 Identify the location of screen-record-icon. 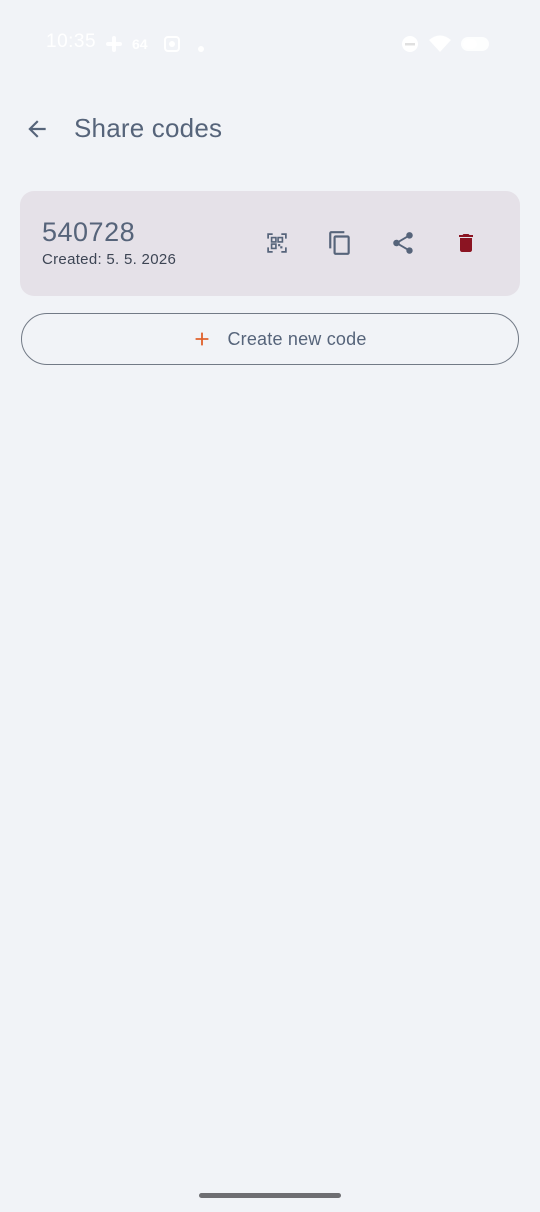
(172, 46).